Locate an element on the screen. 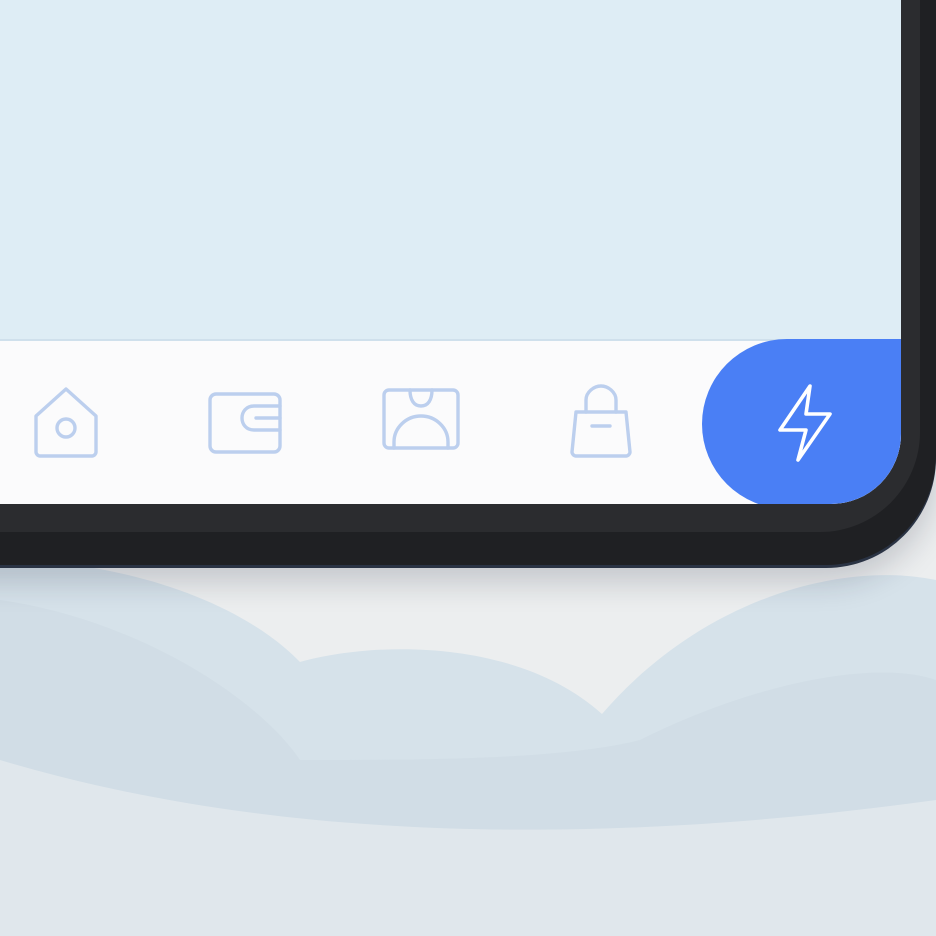 This screenshot has width=936, height=936. tab-home is located at coordinates (67, 422).